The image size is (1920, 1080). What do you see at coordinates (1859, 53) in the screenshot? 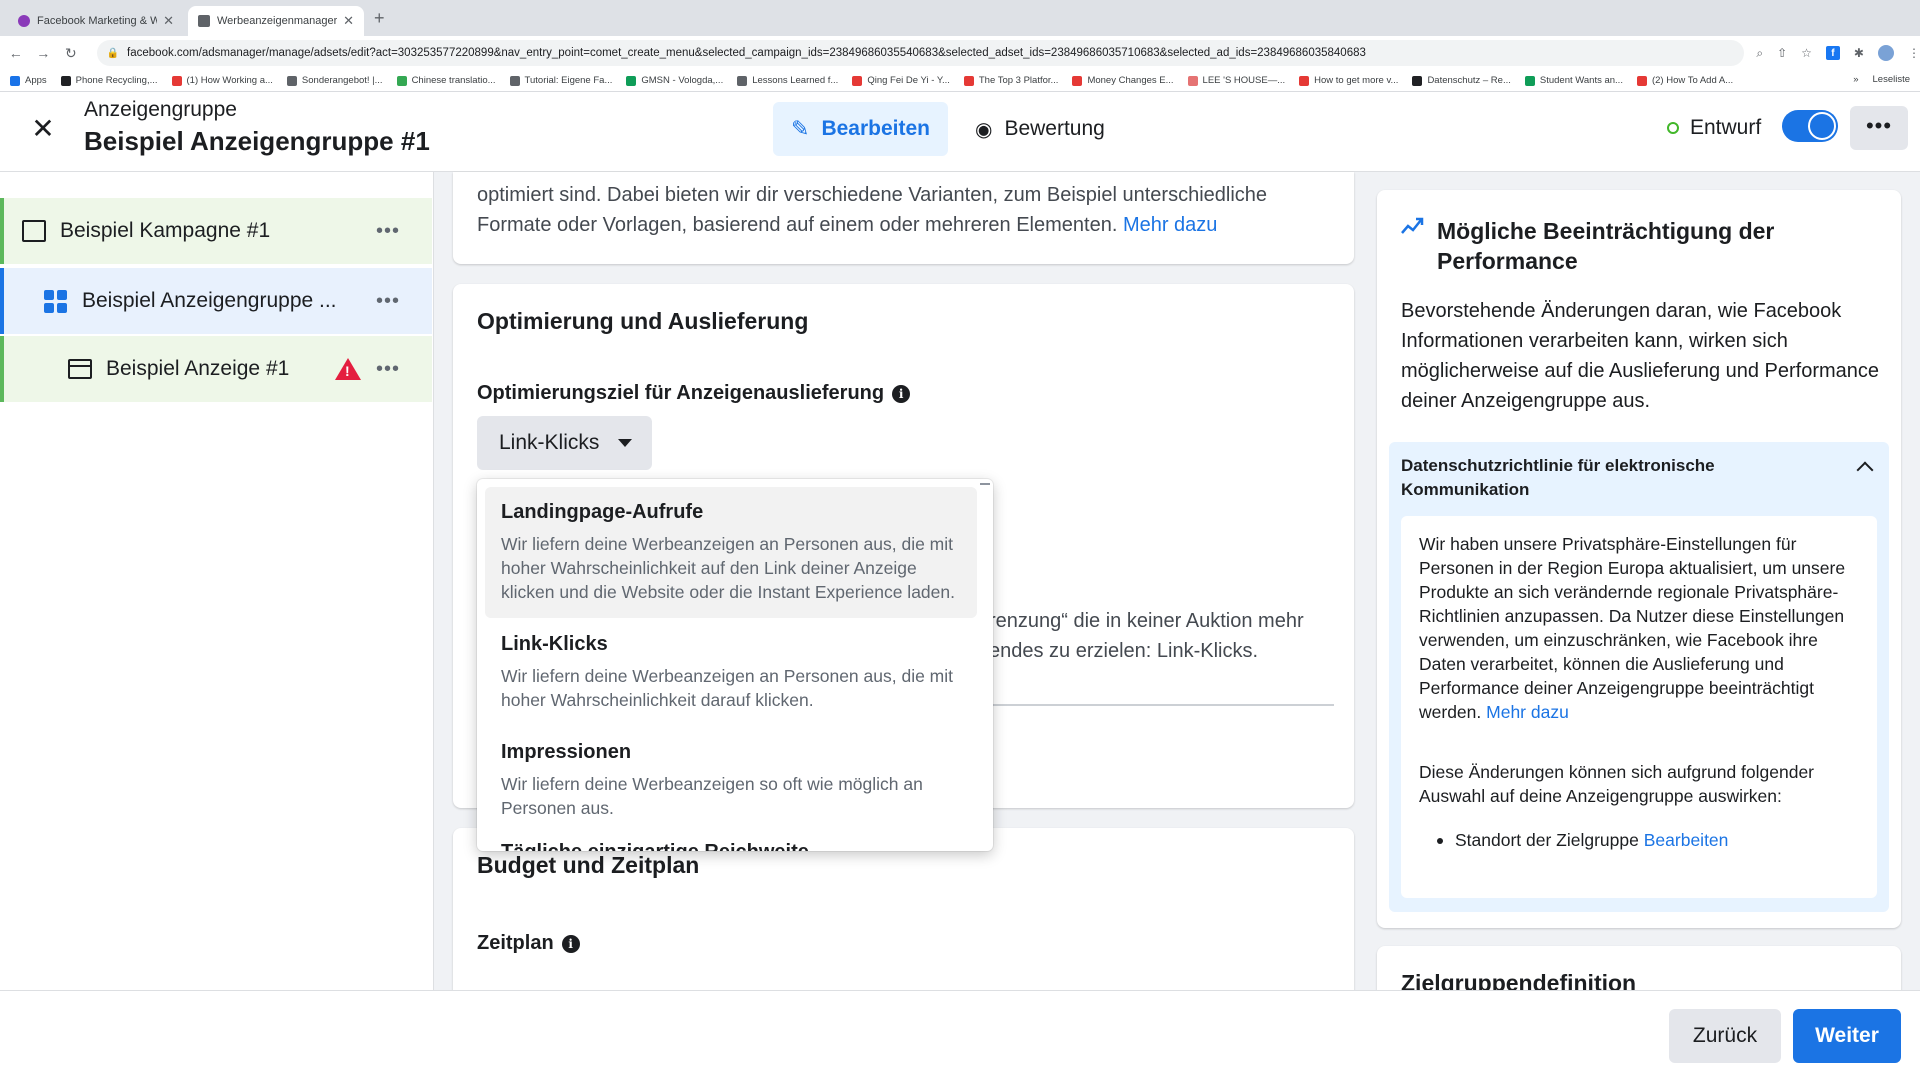
I see `puzzle-icon: ✱` at bounding box center [1859, 53].